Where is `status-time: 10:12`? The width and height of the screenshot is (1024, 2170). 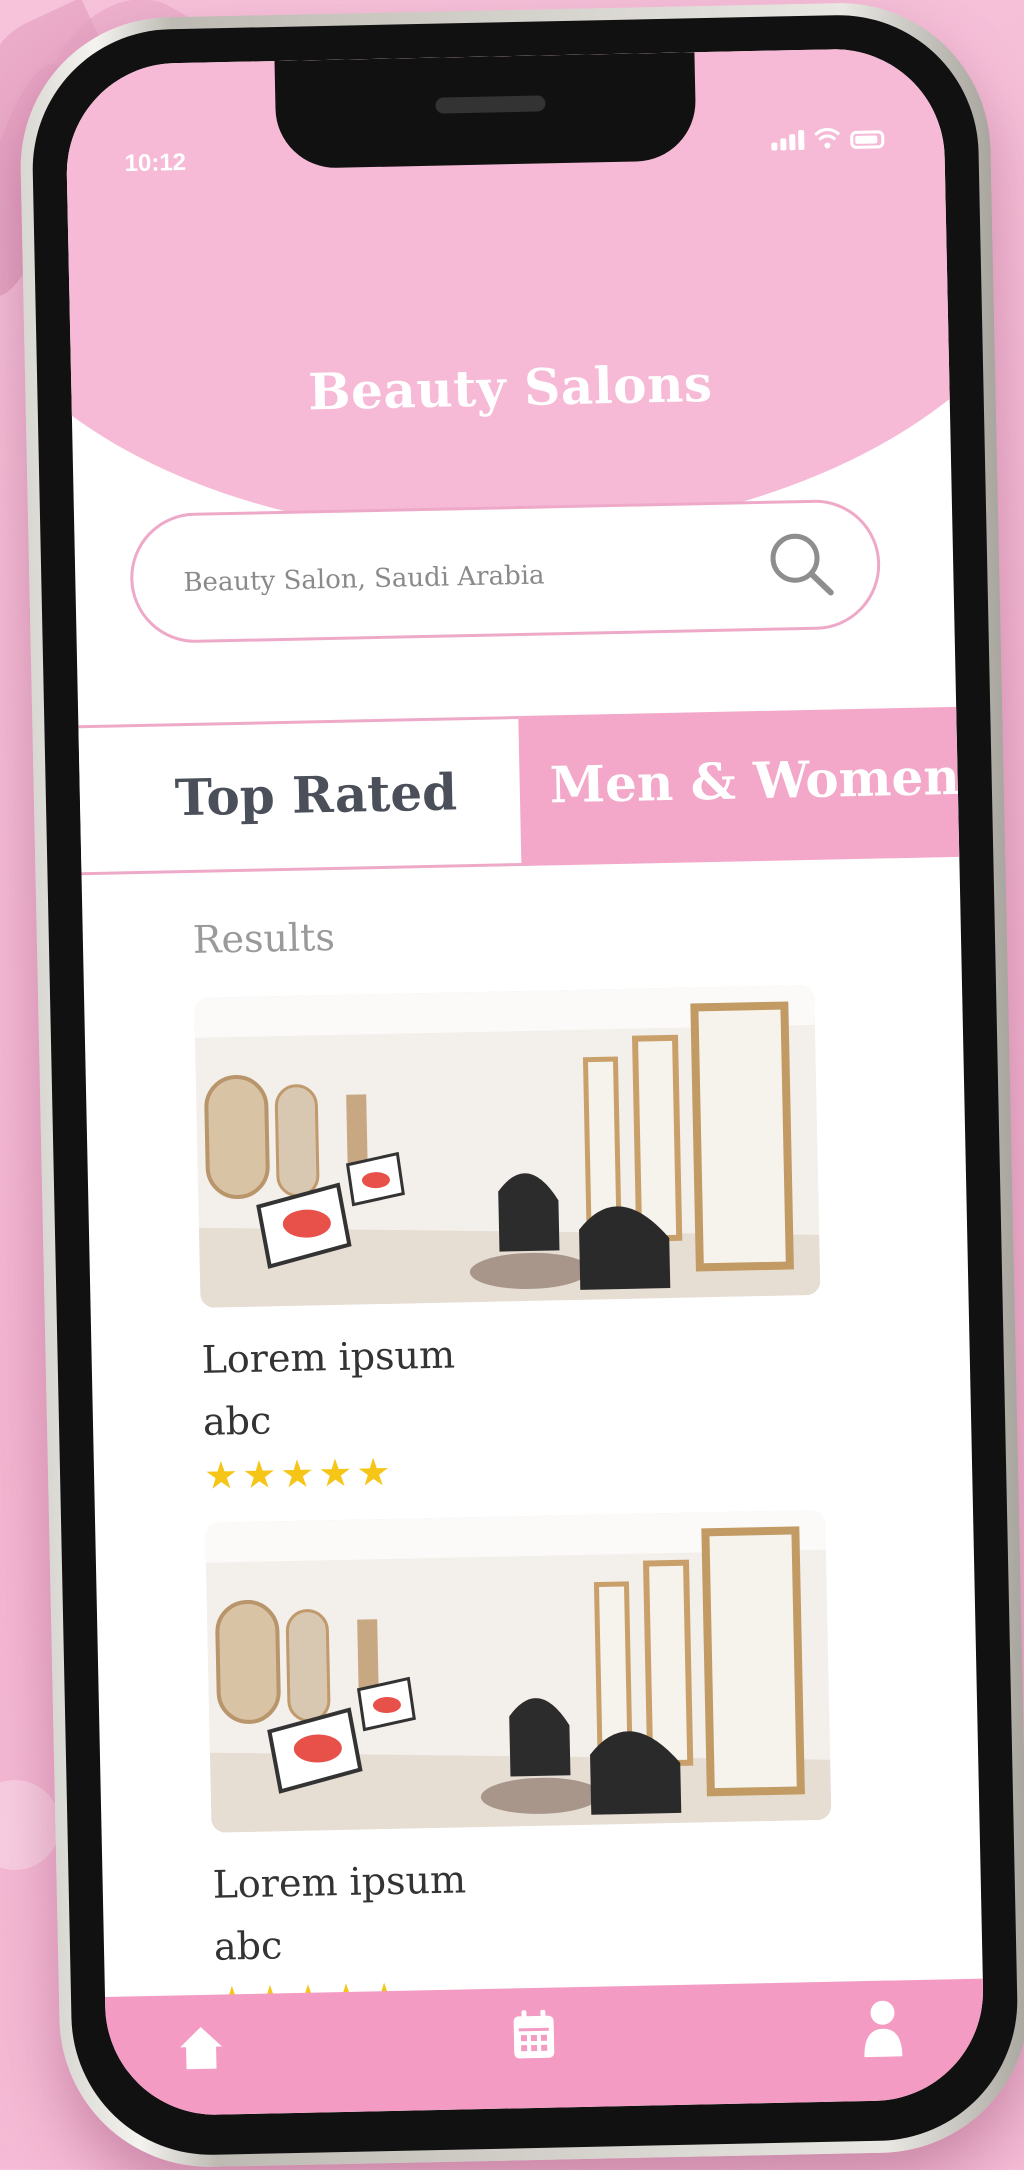
status-time: 10:12 is located at coordinates (155, 163).